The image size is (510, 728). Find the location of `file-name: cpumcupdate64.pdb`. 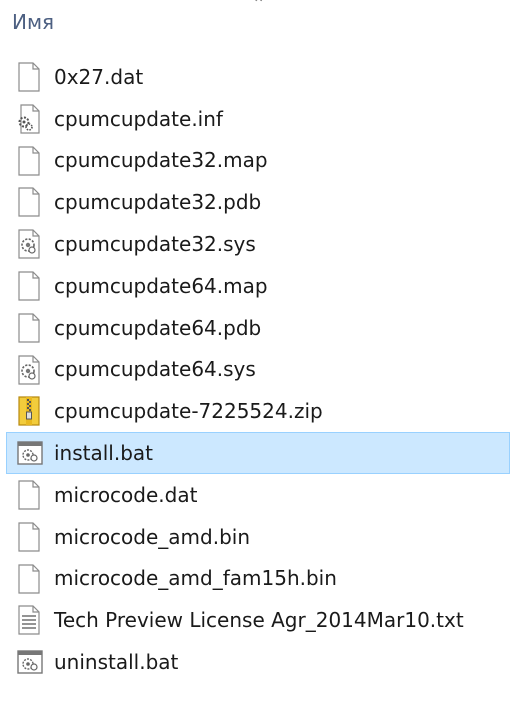

file-name: cpumcupdate64.pdb is located at coordinates (158, 327).